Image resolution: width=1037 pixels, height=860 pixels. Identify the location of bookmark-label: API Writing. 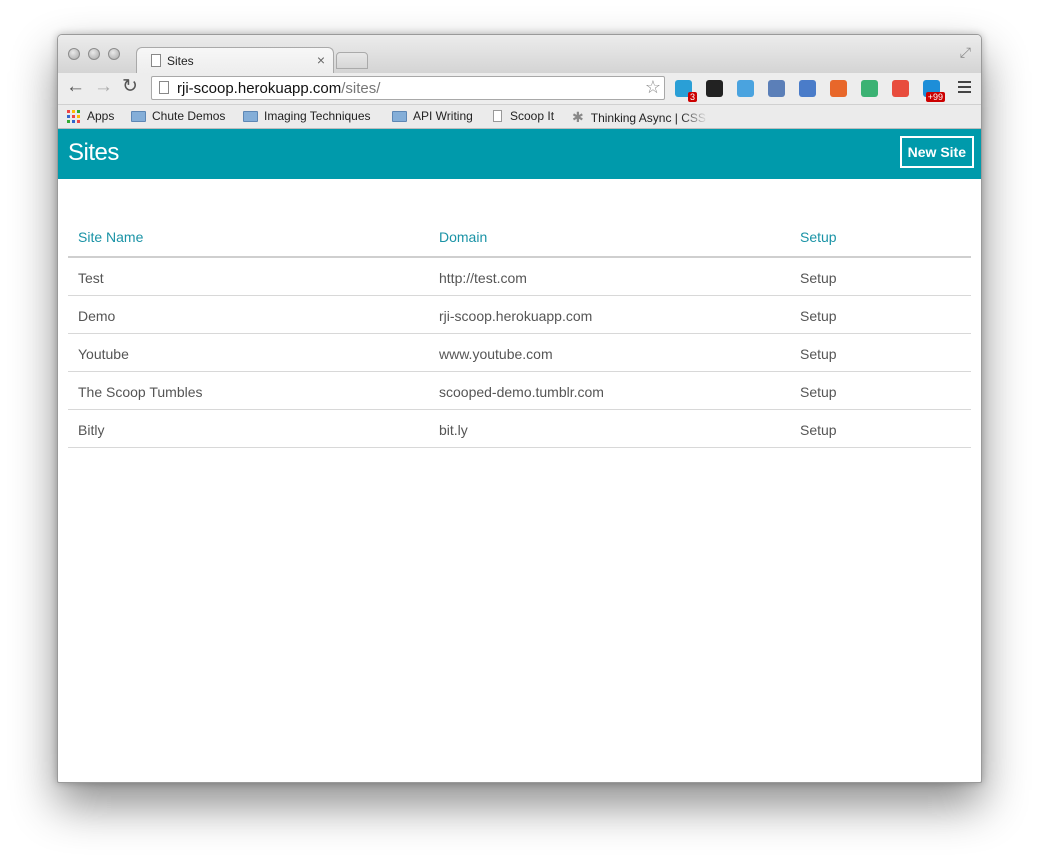
(443, 116).